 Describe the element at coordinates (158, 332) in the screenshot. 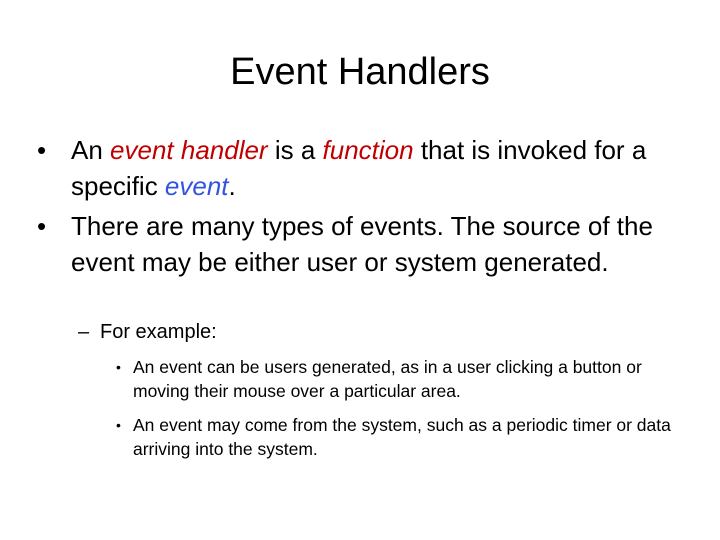

I see `sub-bullet-text: For example:` at that location.